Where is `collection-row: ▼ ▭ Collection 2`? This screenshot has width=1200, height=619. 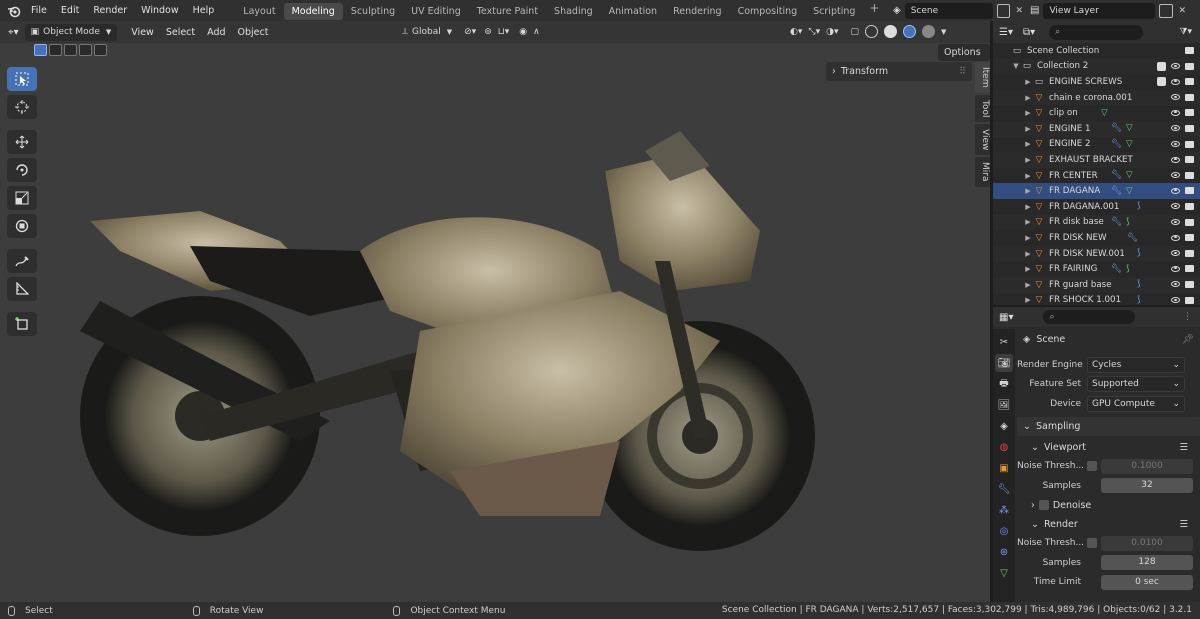 collection-row: ▼ ▭ Collection 2 is located at coordinates (1096, 66).